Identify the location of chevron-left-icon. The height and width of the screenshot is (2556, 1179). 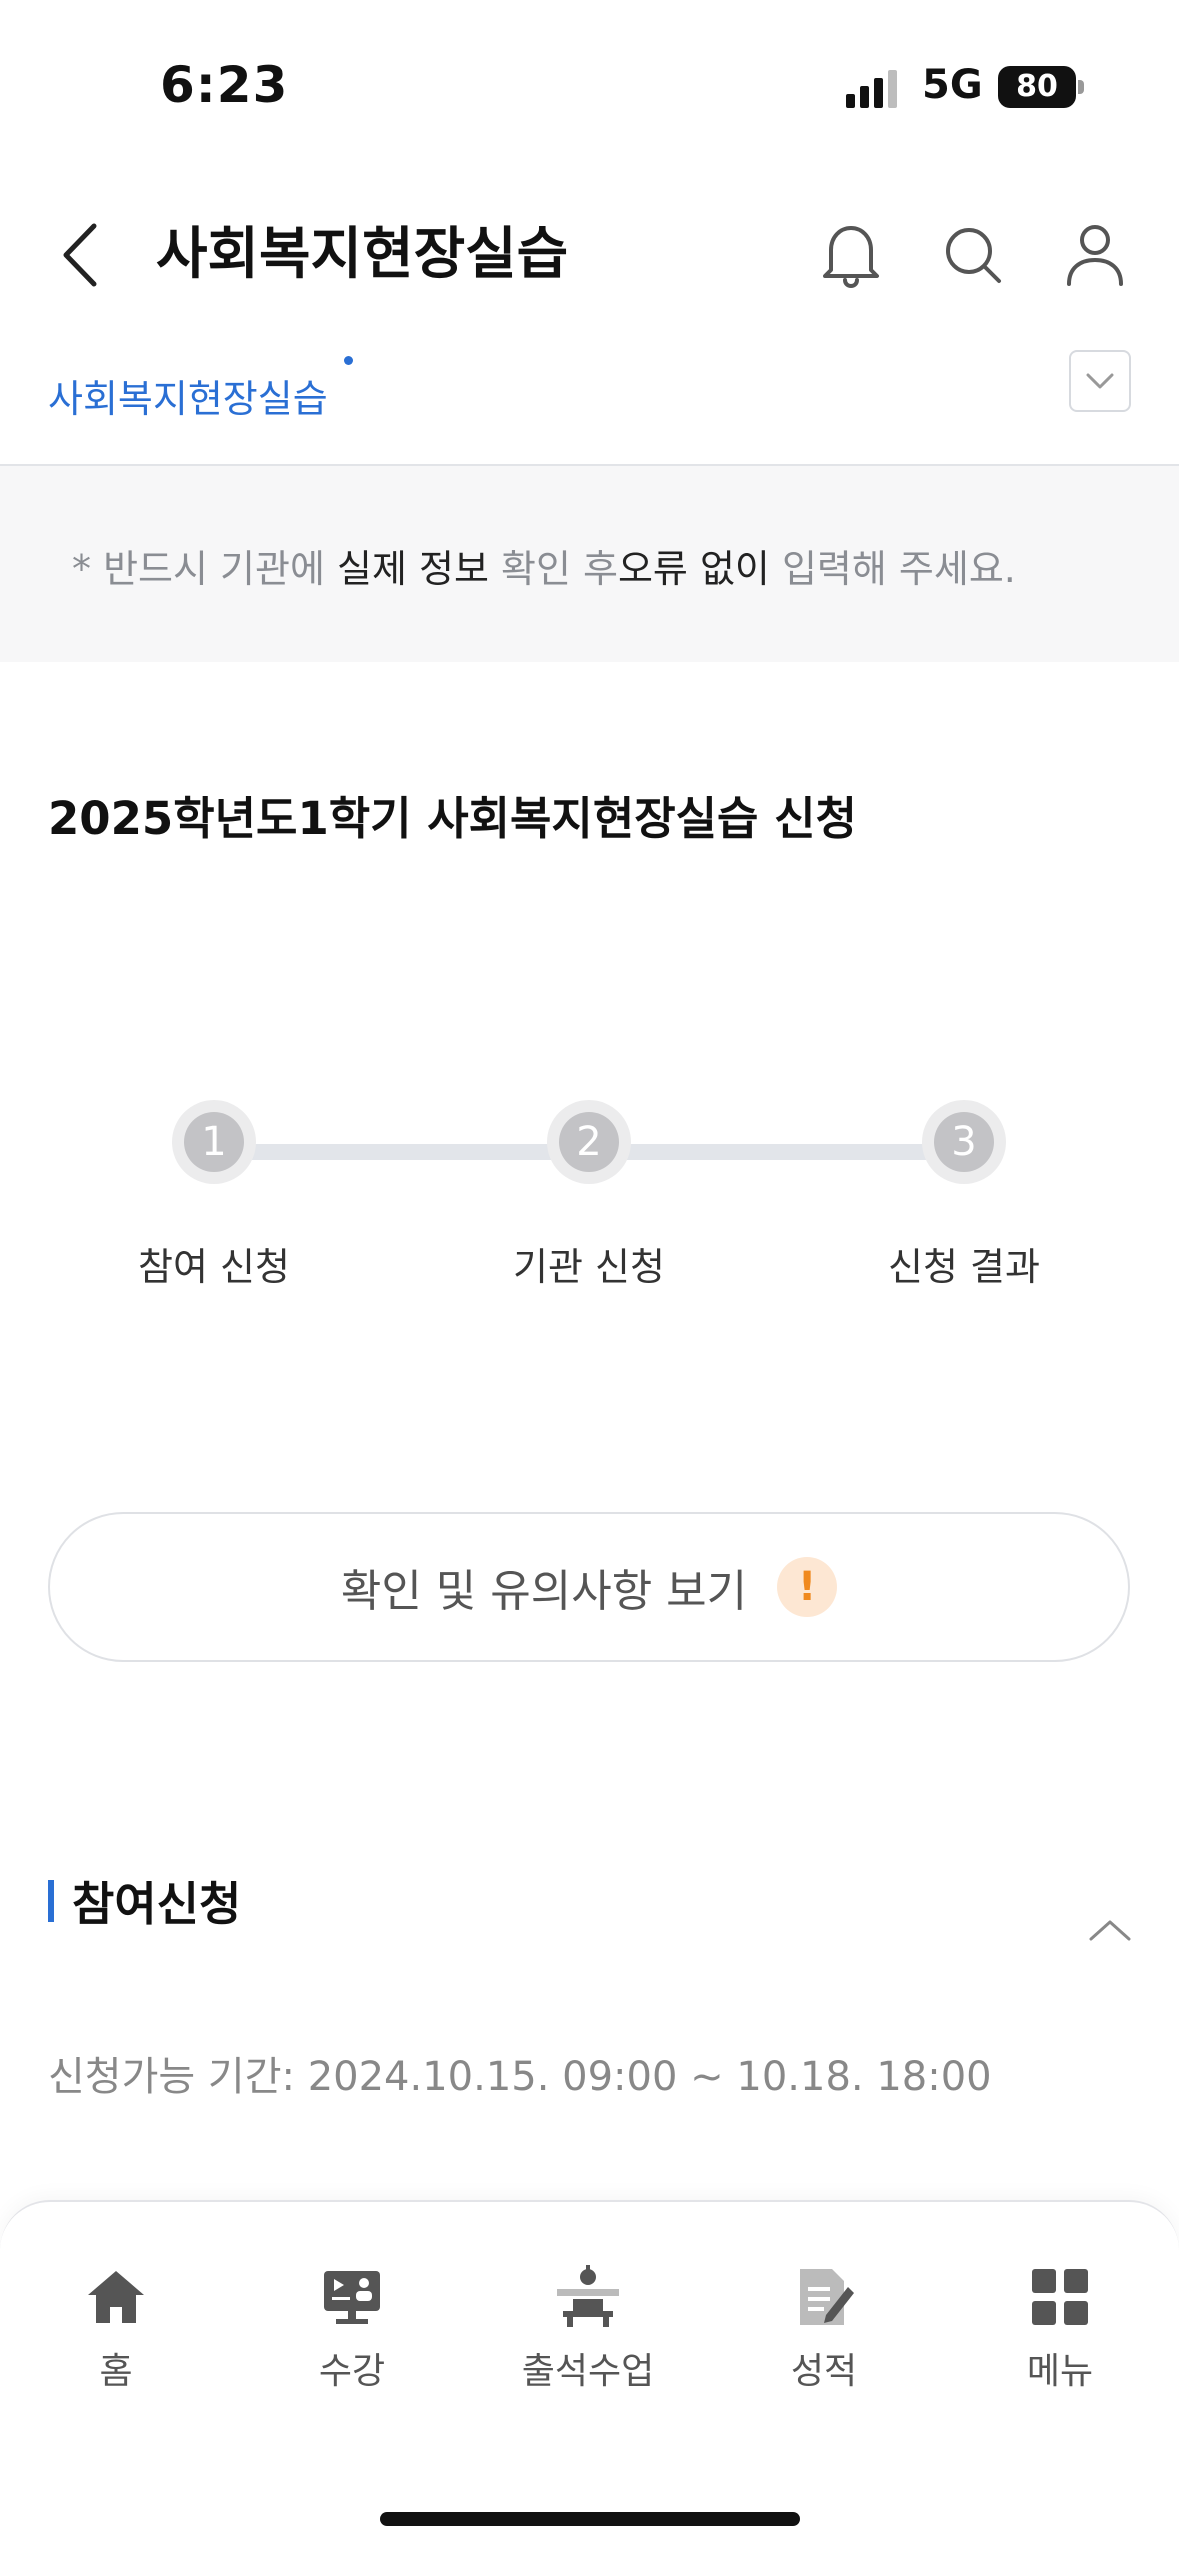
(80, 255).